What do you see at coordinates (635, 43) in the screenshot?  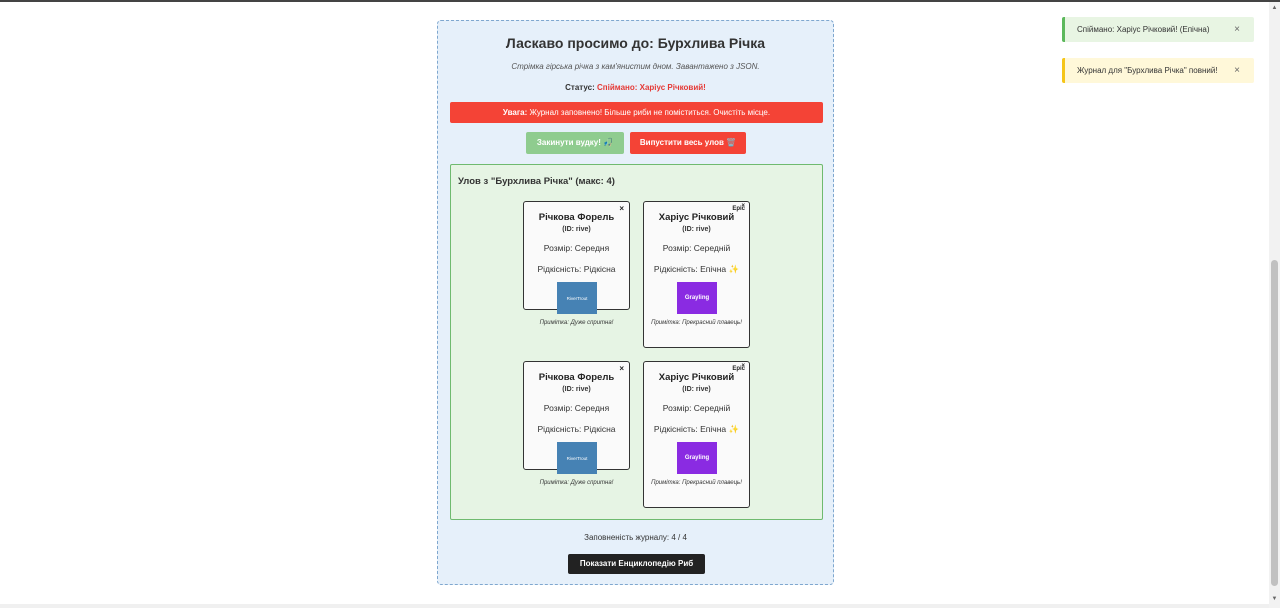 I see `location-title: Ласкаво просимо до: Бурхлива Річка` at bounding box center [635, 43].